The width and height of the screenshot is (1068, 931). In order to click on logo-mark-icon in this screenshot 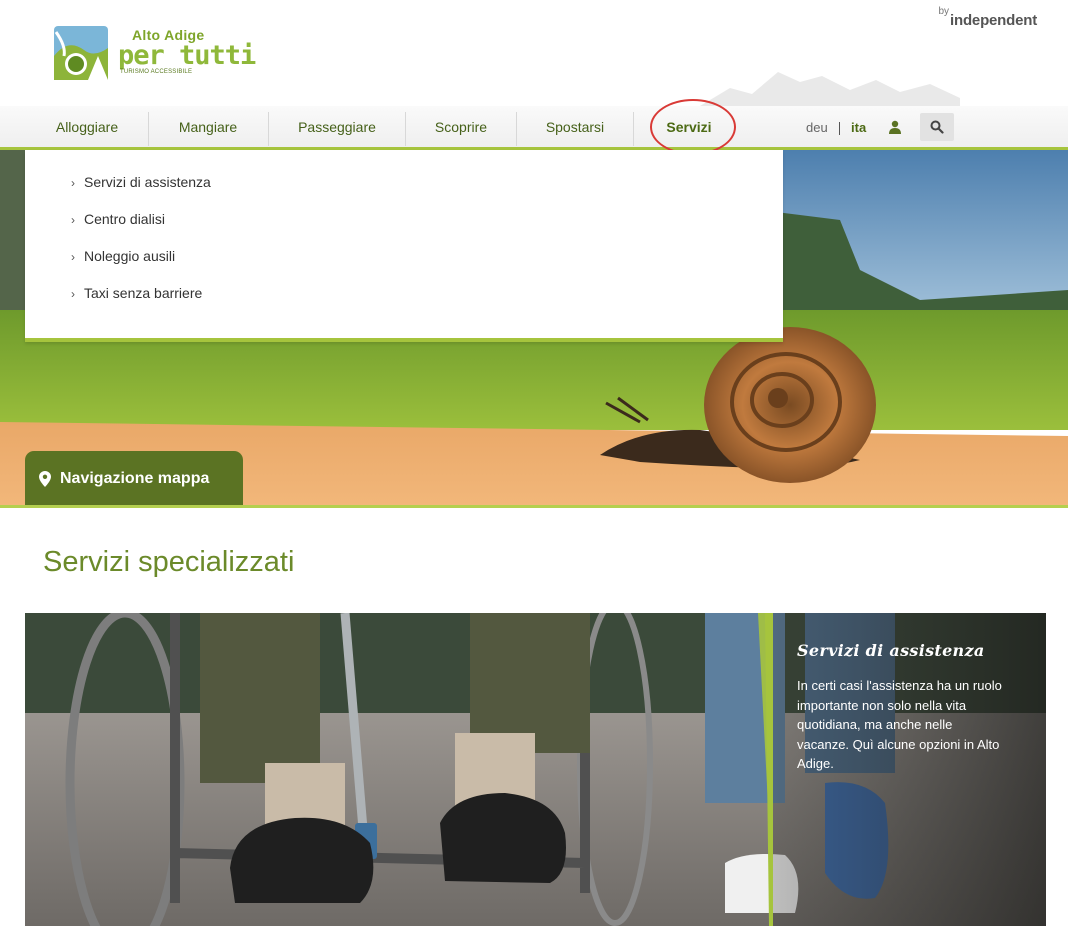, I will do `click(81, 53)`.